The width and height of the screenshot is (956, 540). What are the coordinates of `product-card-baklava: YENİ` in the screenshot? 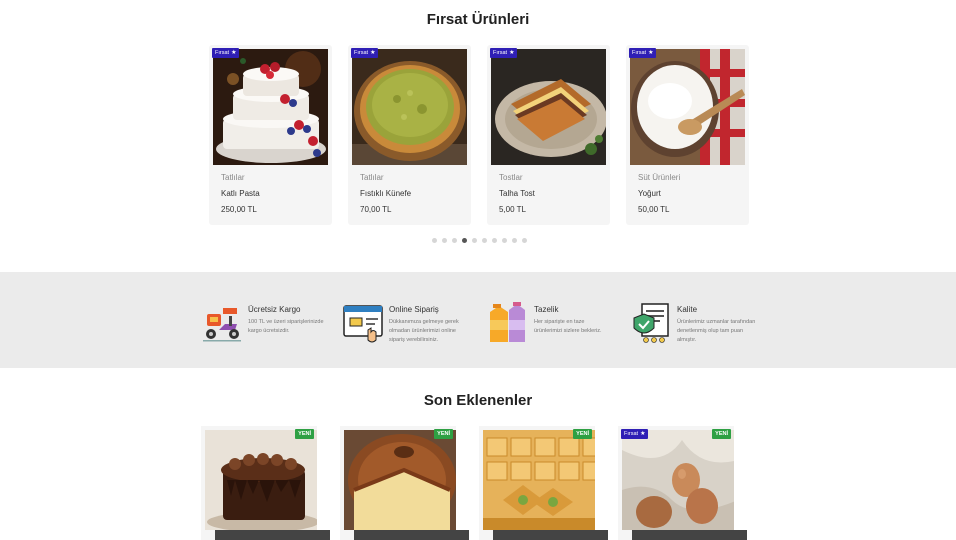 It's located at (537, 483).